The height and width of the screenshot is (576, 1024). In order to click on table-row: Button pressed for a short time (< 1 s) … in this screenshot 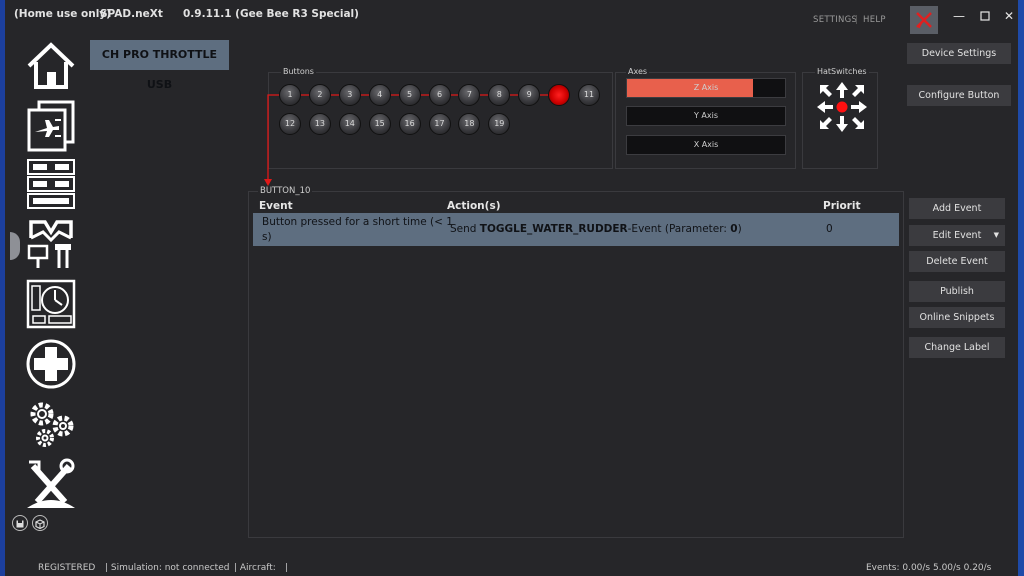, I will do `click(576, 229)`.